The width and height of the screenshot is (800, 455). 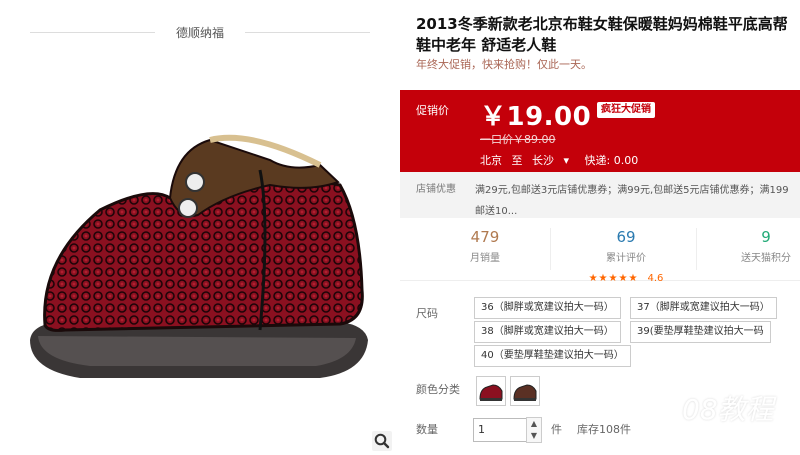 What do you see at coordinates (307, 32) in the screenshot?
I see `divider-right` at bounding box center [307, 32].